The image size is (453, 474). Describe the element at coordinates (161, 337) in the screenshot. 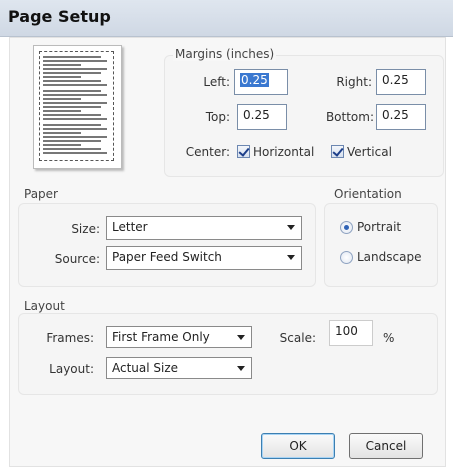

I see `frames-value: First Frame Only` at that location.